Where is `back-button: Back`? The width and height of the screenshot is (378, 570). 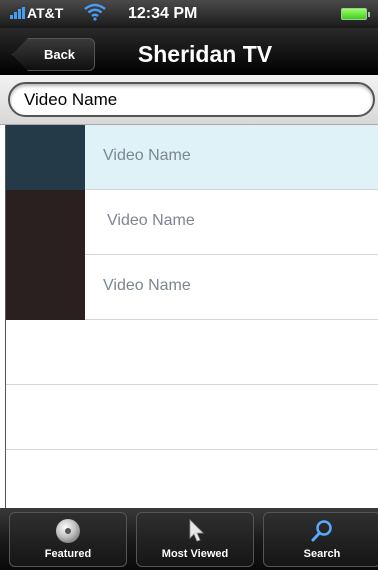 back-button: Back is located at coordinates (53, 54).